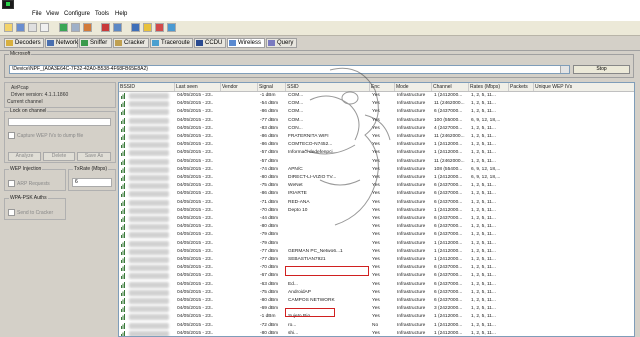 This screenshot has width=640, height=337. What do you see at coordinates (521, 87) in the screenshot?
I see `col-packets: Packets` at bounding box center [521, 87].